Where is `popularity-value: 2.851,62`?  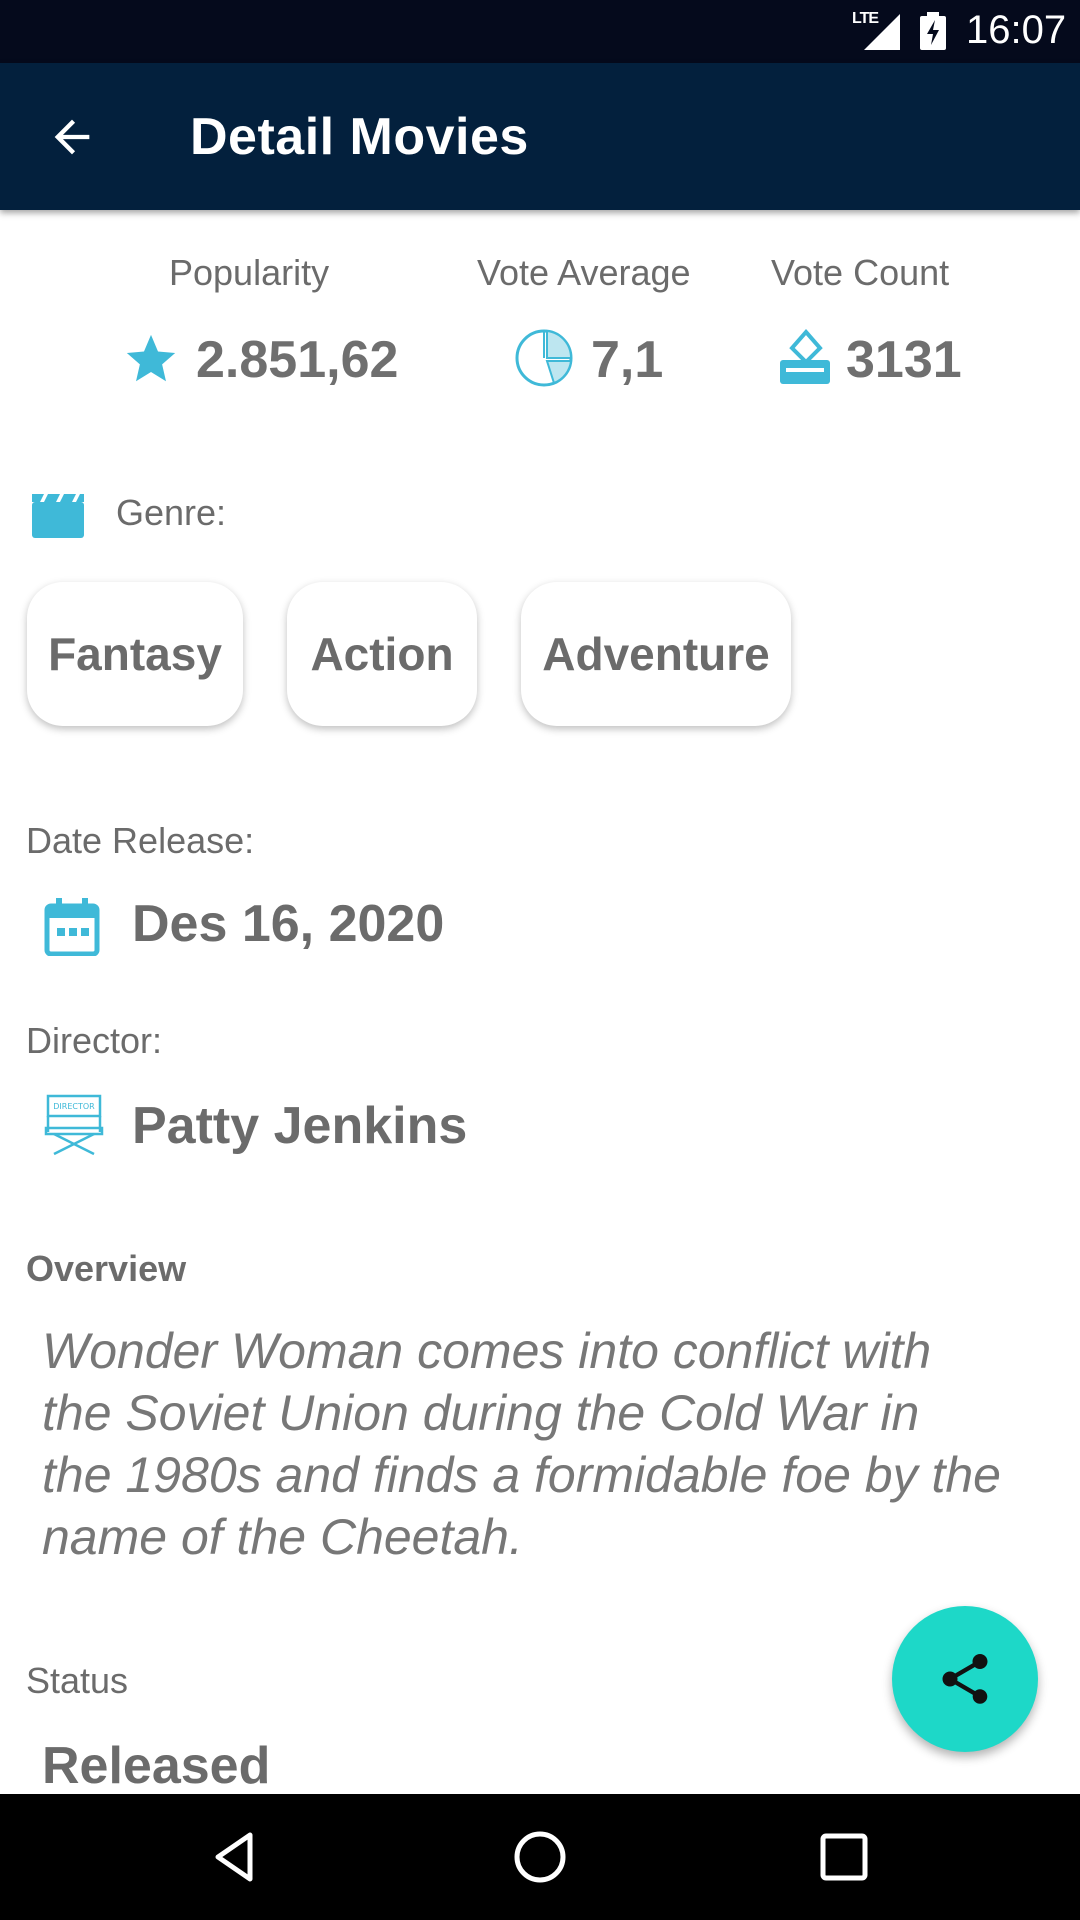
popularity-value: 2.851,62 is located at coordinates (297, 360).